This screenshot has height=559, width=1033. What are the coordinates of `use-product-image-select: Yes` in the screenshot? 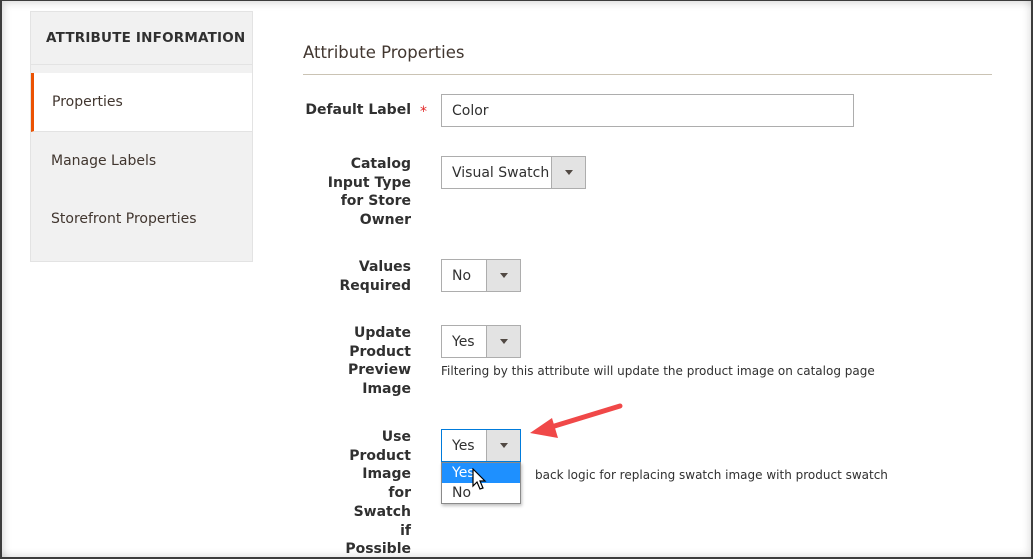 It's located at (481, 445).